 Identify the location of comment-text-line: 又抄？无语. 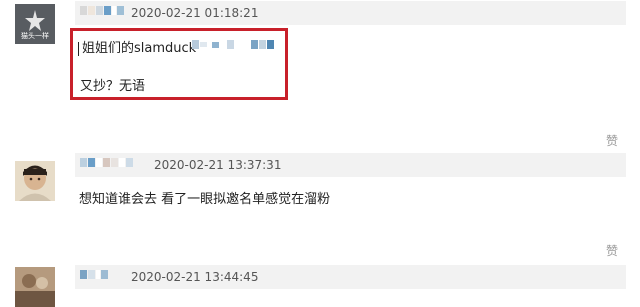
(113, 86).